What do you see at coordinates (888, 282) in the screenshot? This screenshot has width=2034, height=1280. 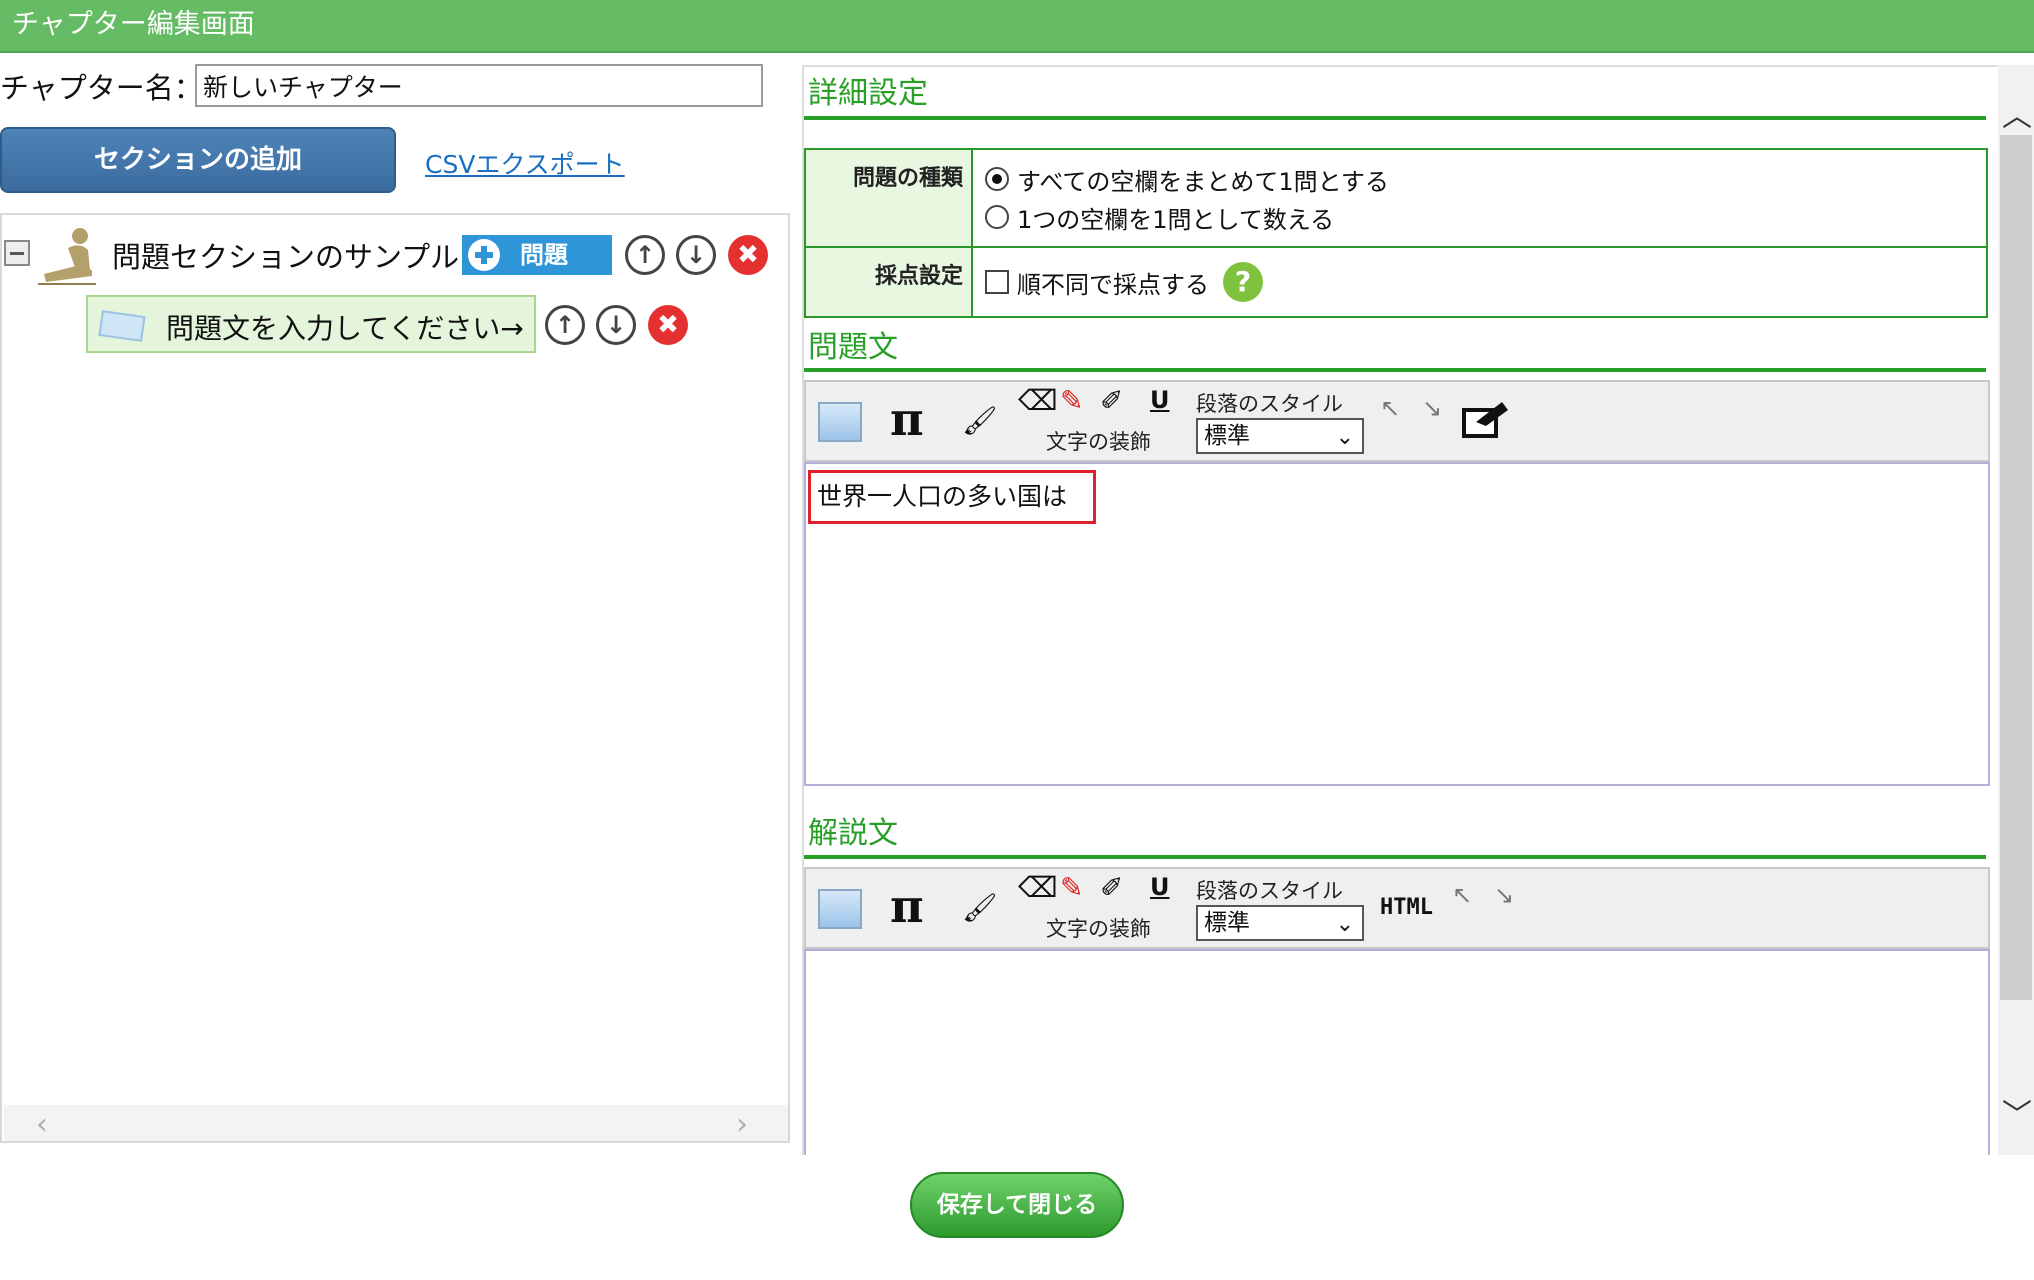 I see `scoring-label: 採点設定` at bounding box center [888, 282].